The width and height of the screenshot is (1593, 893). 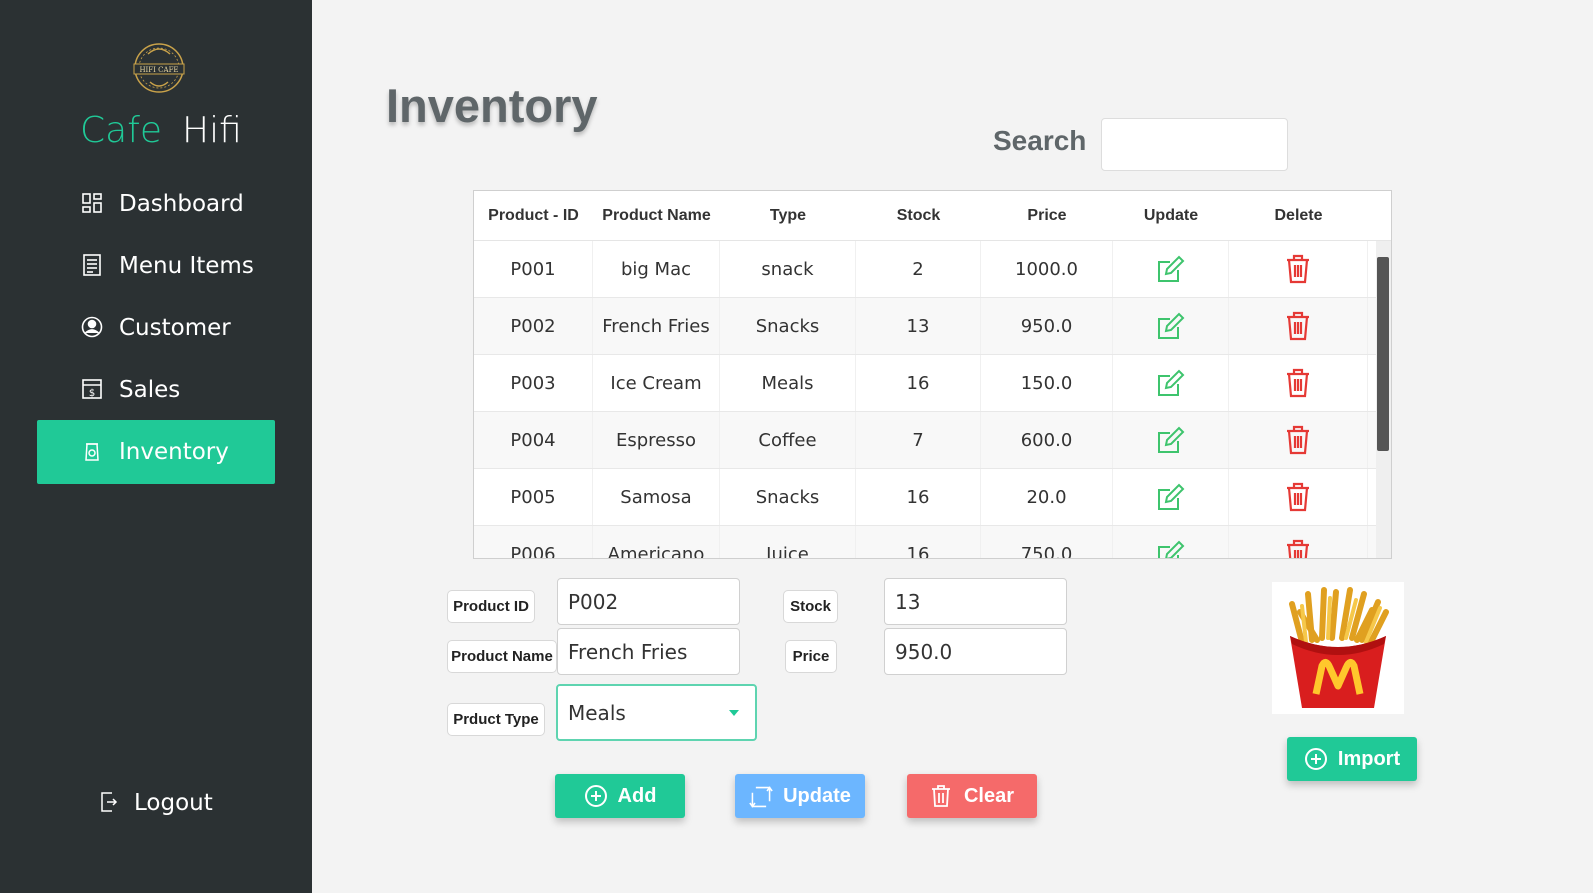 I want to click on product-name-label: Product Name, so click(x=502, y=656).